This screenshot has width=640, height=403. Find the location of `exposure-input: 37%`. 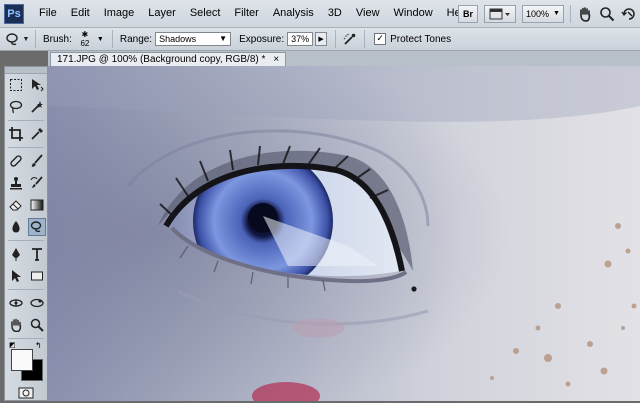

exposure-input: 37% is located at coordinates (300, 39).